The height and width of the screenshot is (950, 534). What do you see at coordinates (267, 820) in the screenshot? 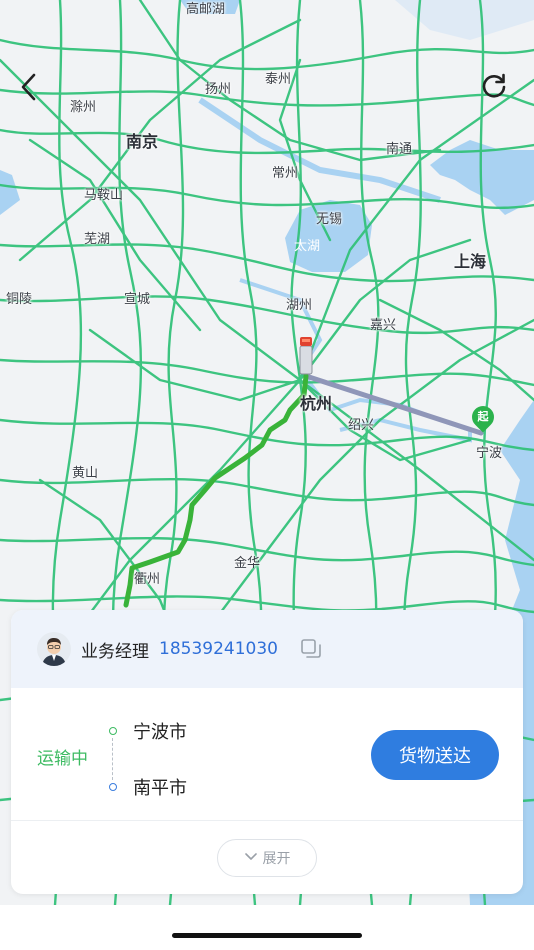
I see `divider` at bounding box center [267, 820].